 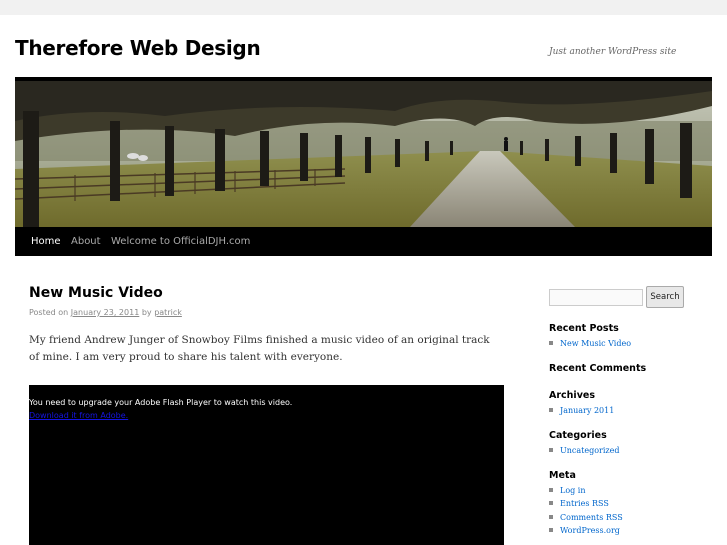 What do you see at coordinates (180, 241) in the screenshot?
I see `nav-item-welcome: Welcome to OfficialDJH.com` at bounding box center [180, 241].